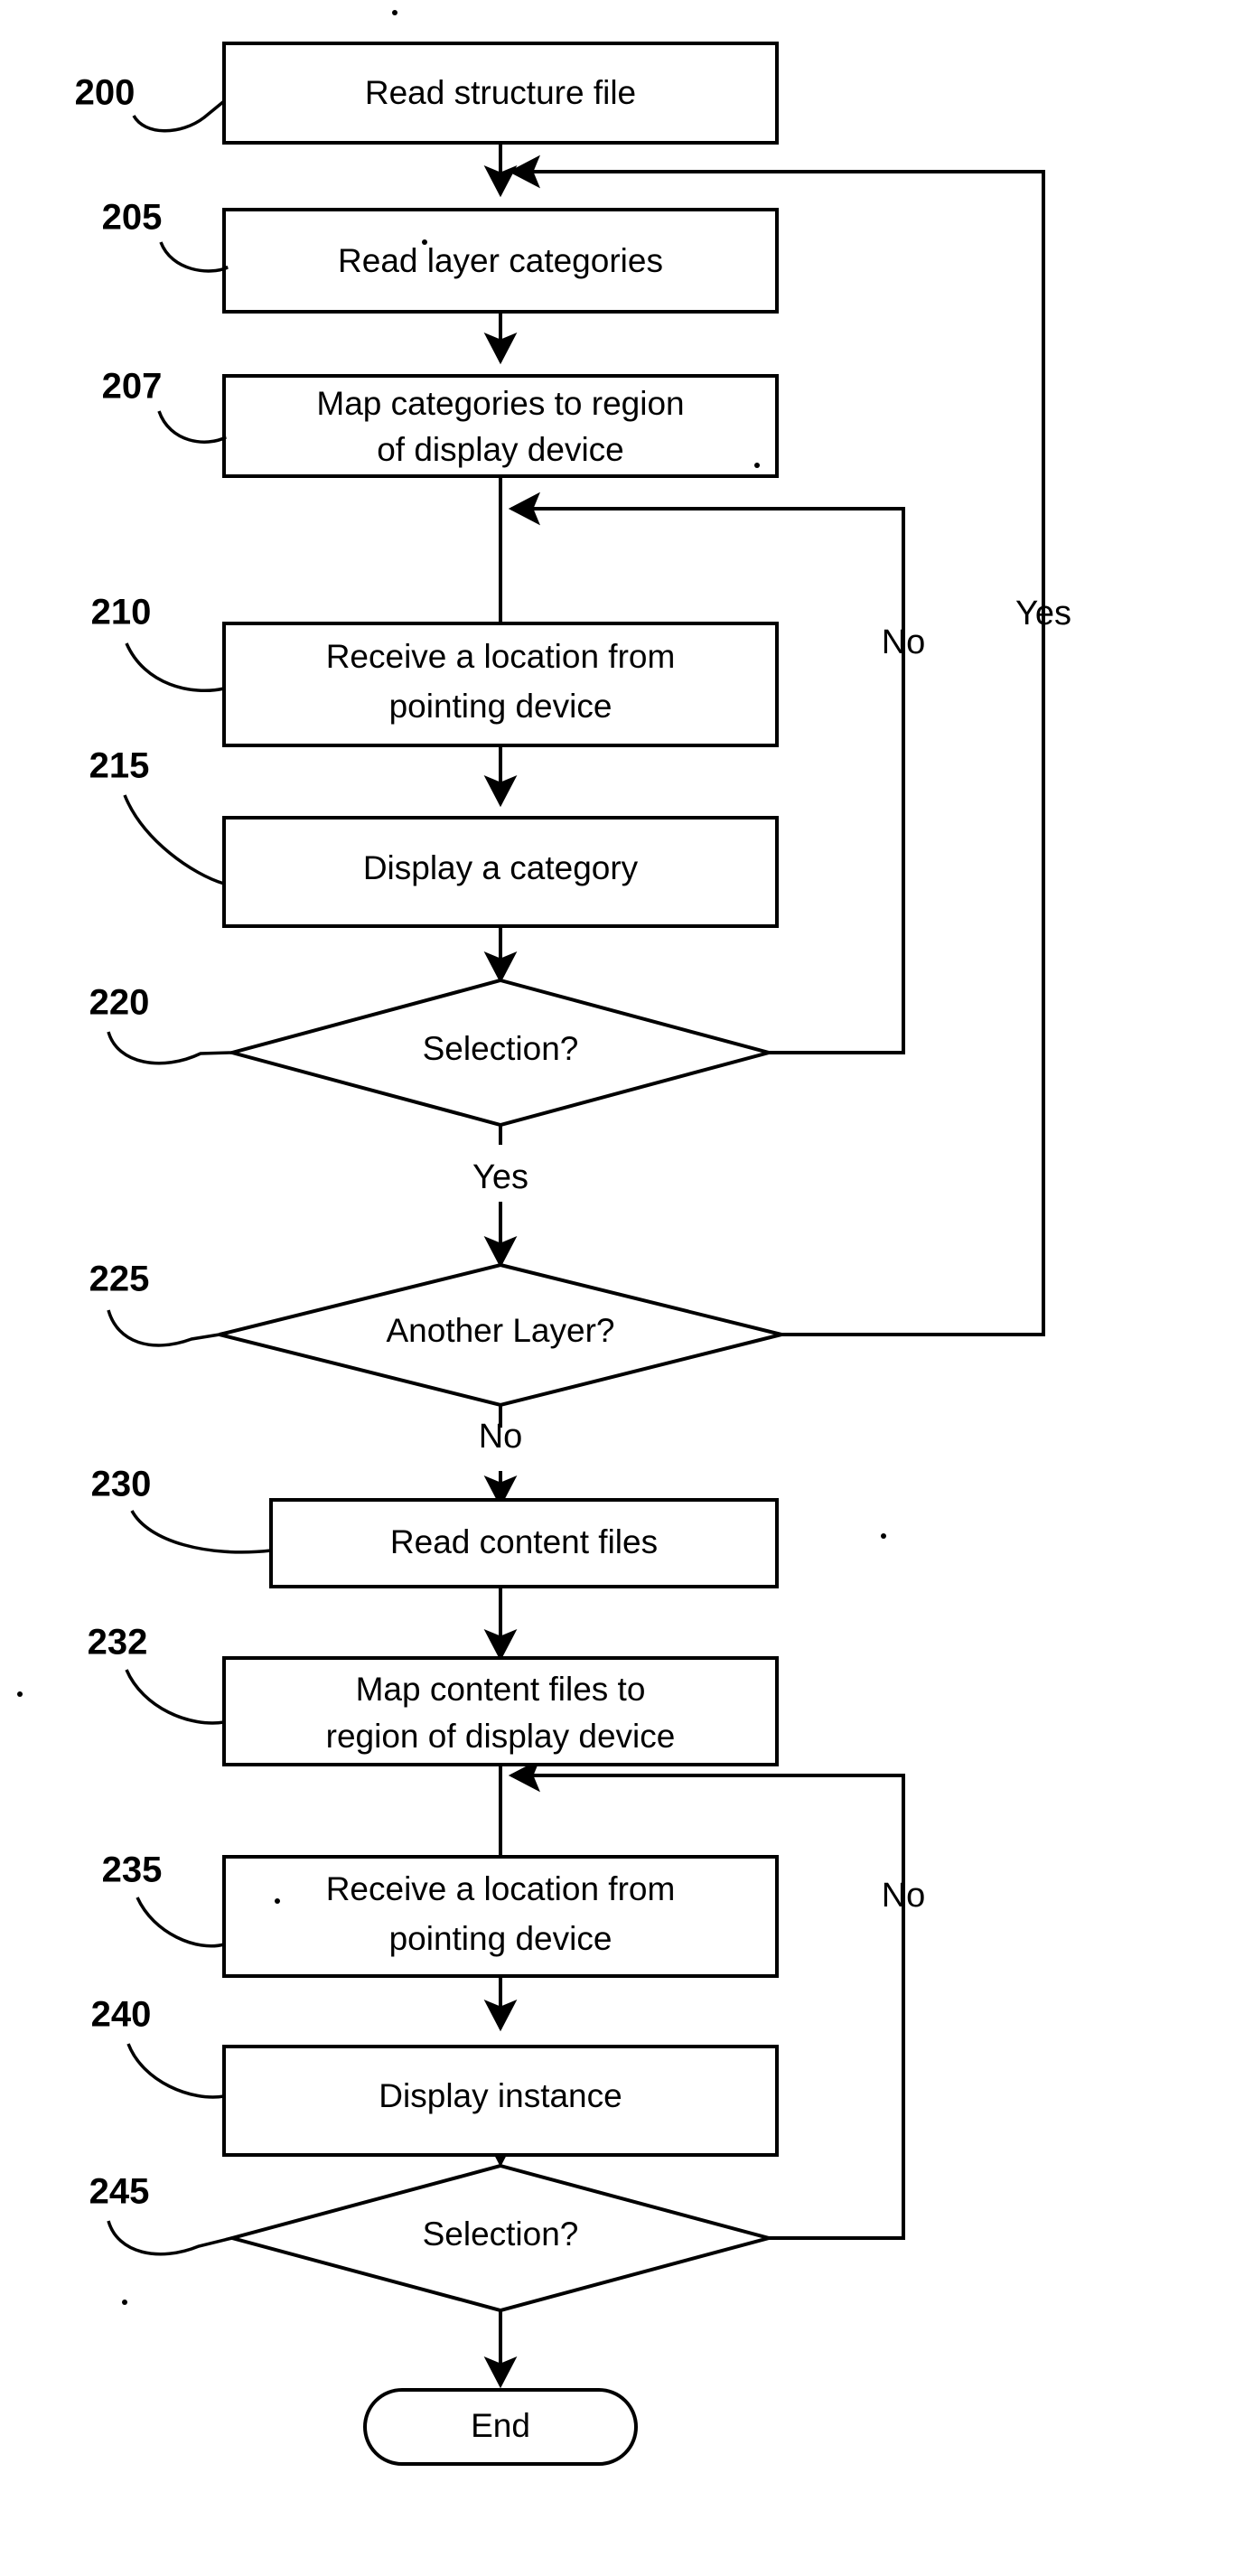  Describe the element at coordinates (118, 1643) in the screenshot. I see `ref-label-232: 232` at that location.